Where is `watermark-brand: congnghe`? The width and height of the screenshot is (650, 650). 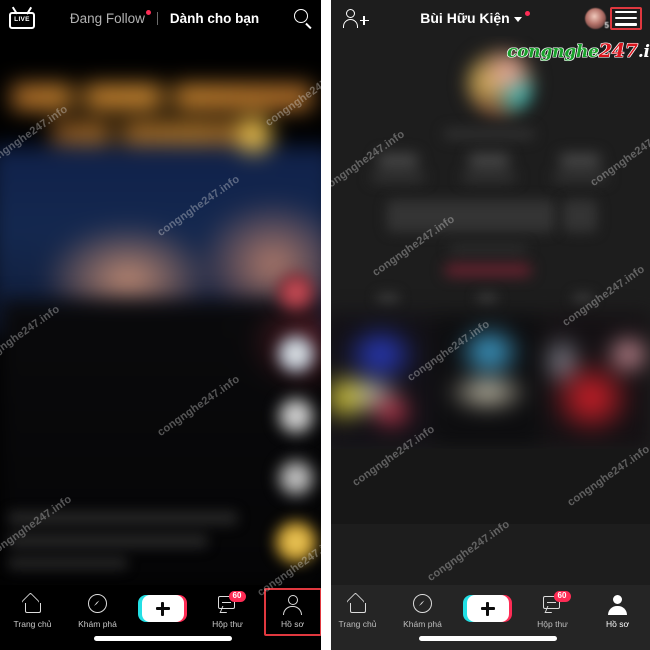
watermark-brand: congnghe is located at coordinates (553, 52).